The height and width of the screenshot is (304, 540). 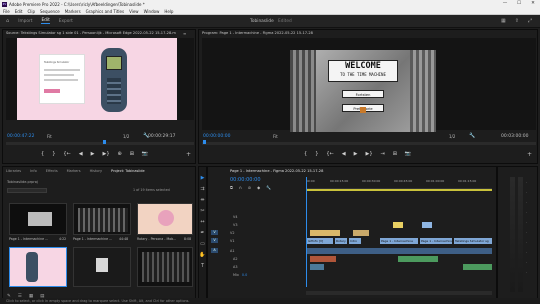 I want to click on tab-markers: Markers, so click(x=74, y=171).